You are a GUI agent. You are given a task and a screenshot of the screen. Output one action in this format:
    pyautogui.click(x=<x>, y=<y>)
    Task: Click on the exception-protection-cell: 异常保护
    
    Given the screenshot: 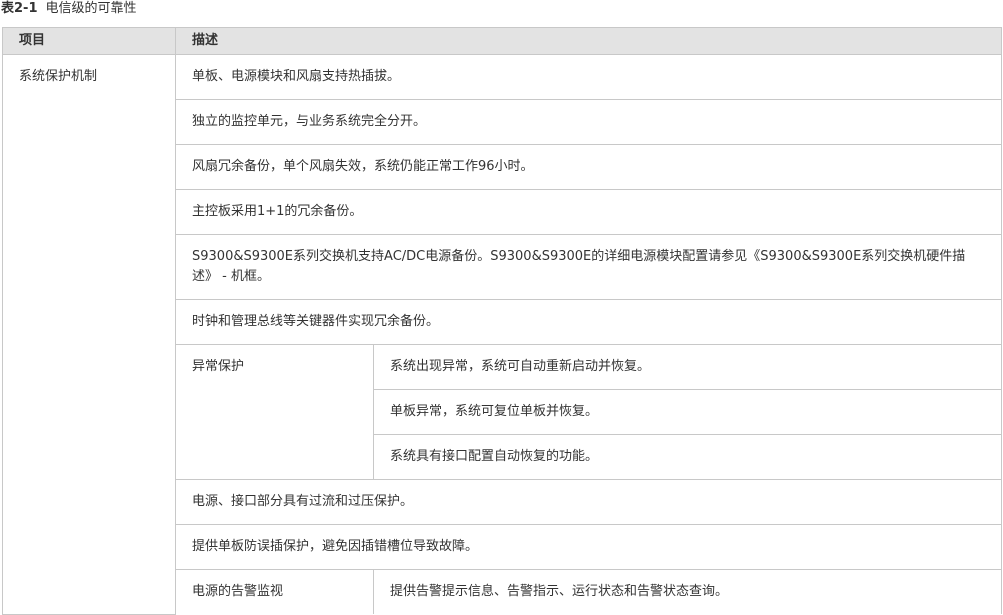 What is the action you would take?
    pyautogui.click(x=274, y=412)
    